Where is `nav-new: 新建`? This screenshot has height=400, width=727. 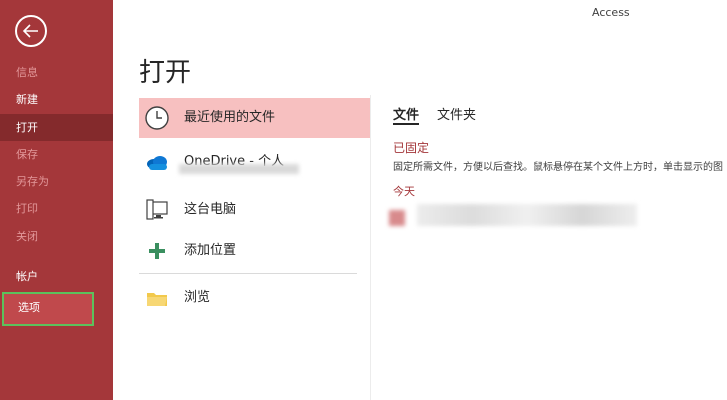 nav-new: 新建 is located at coordinates (56, 99).